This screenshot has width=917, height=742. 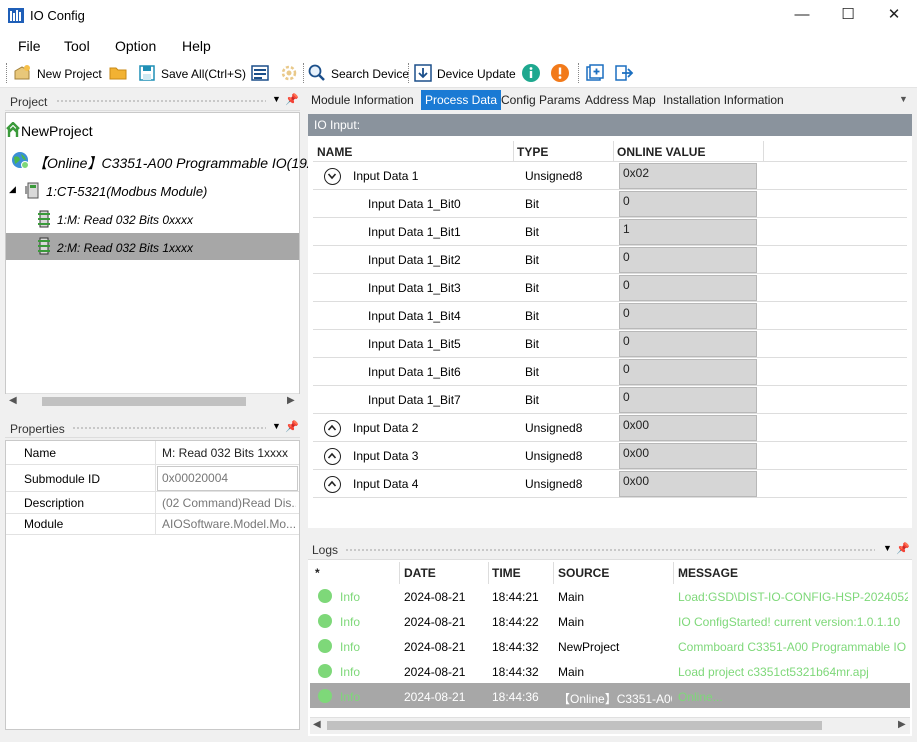 I want to click on save-all-button: Save All(Ctrl+S), so click(x=203, y=74).